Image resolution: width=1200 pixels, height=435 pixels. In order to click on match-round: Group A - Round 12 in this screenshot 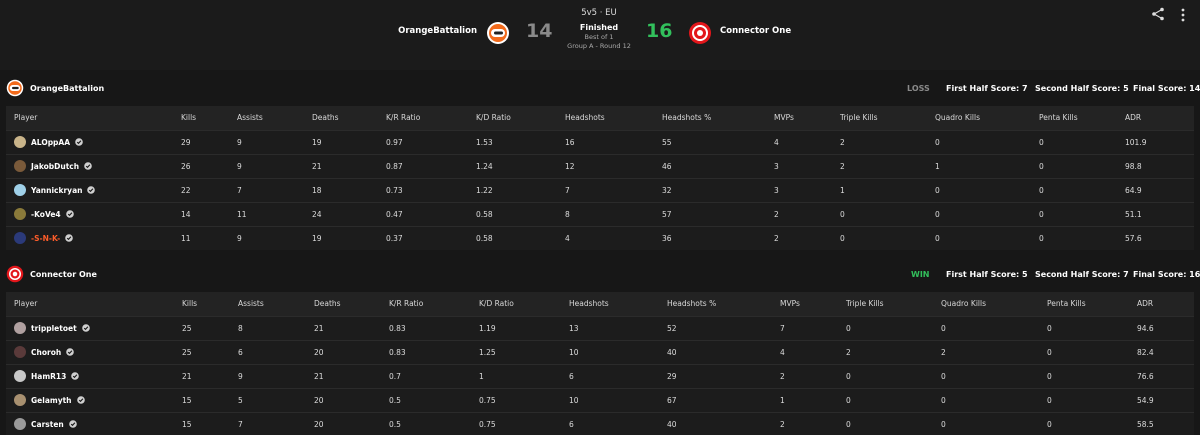, I will do `click(599, 46)`.